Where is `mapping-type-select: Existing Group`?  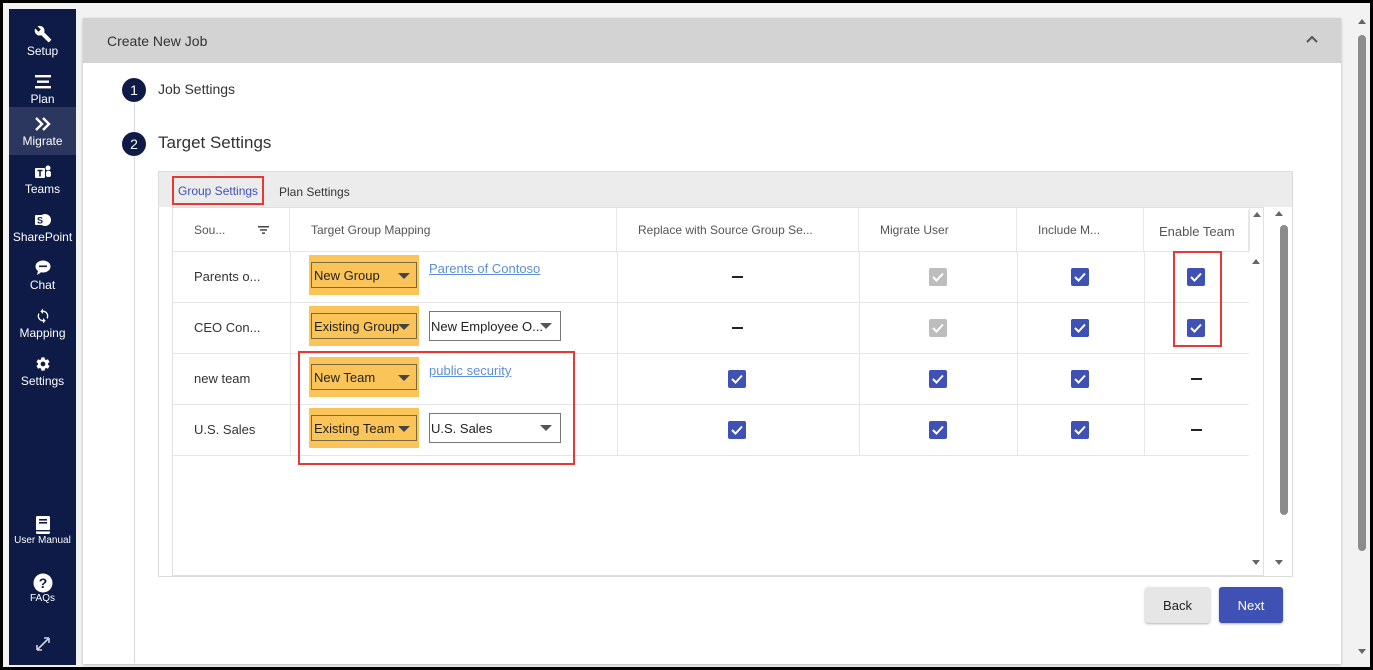
mapping-type-select: Existing Group is located at coordinates (364, 326).